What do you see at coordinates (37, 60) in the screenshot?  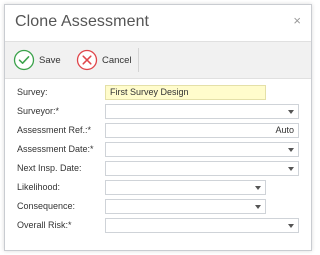 I see `save-button: Save` at bounding box center [37, 60].